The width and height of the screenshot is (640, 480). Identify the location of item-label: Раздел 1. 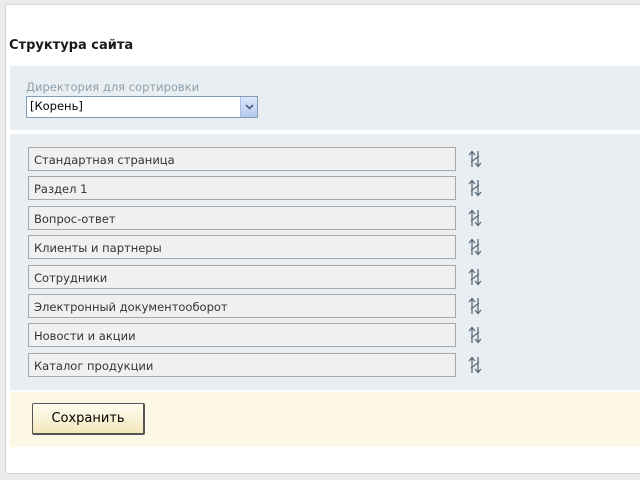
(242, 188).